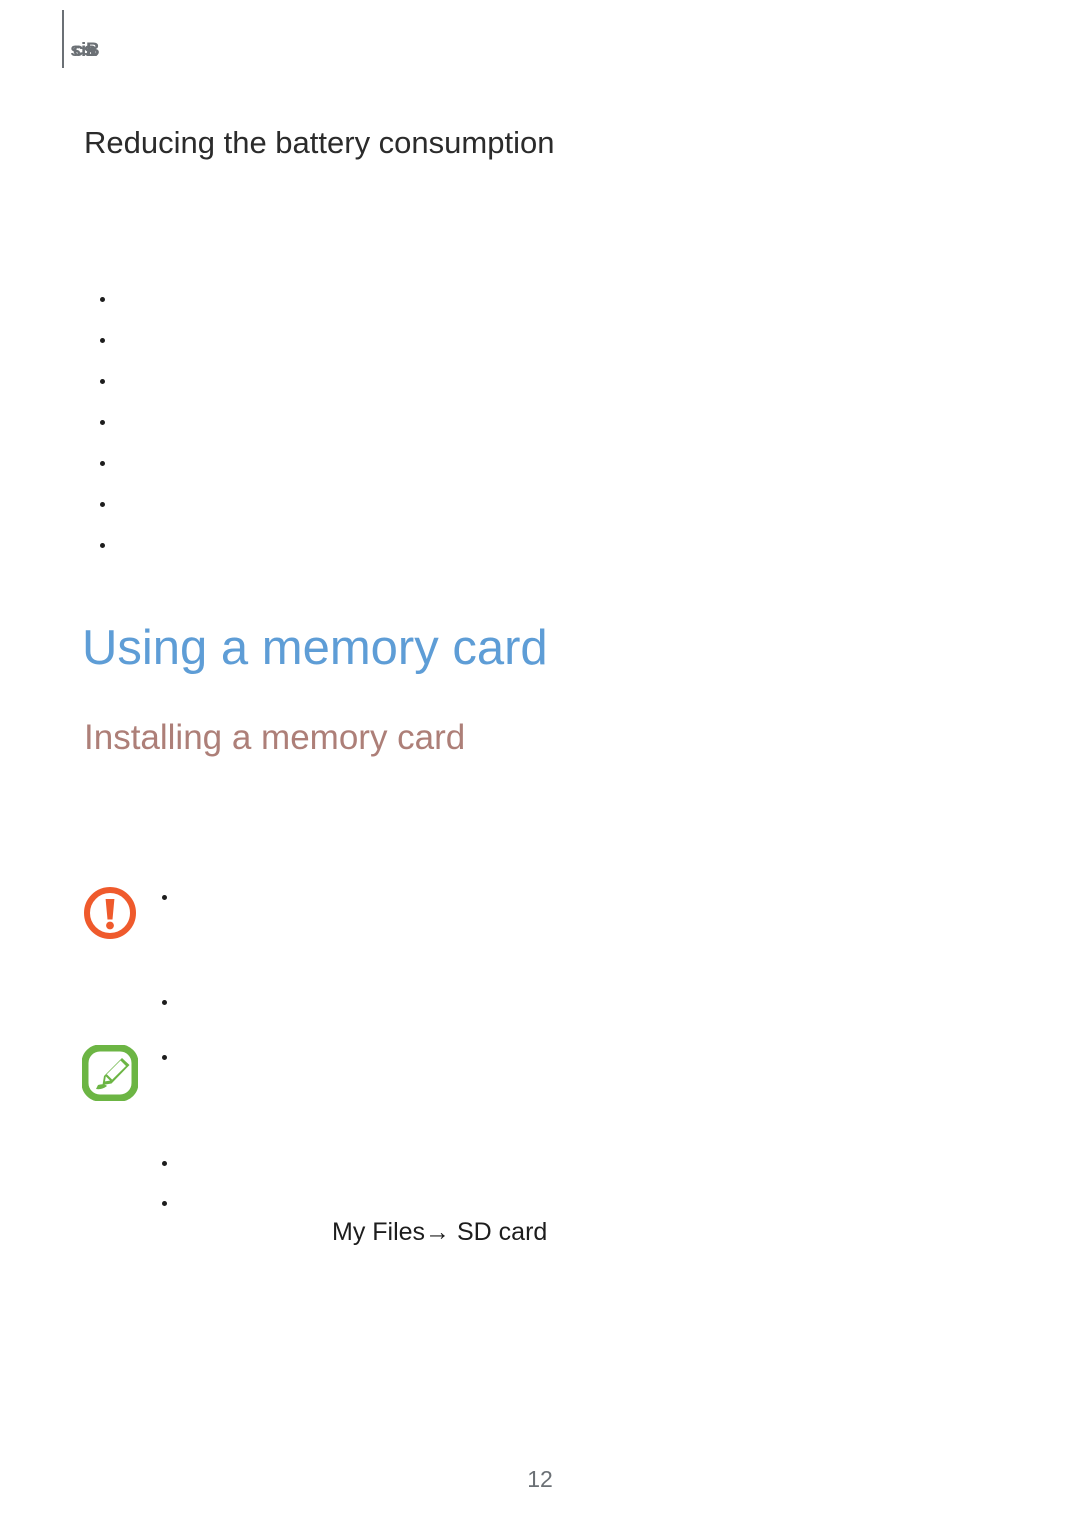 The height and width of the screenshot is (1527, 1080). I want to click on page-number: 12, so click(540, 1479).